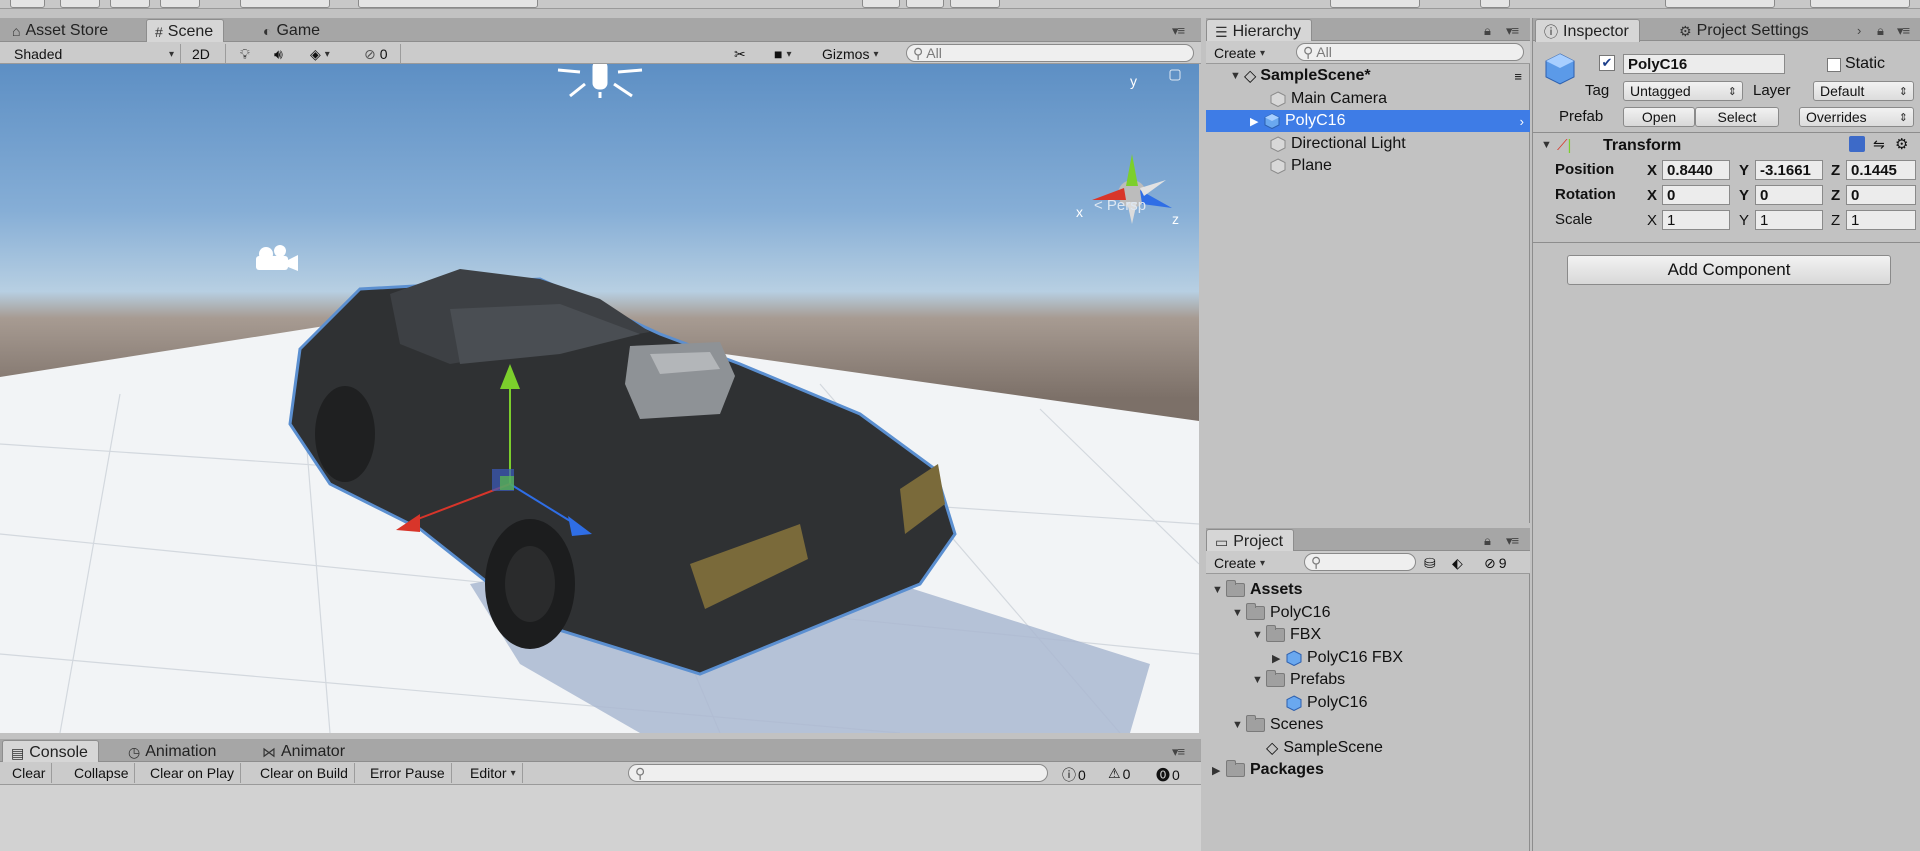 This screenshot has width=1920, height=851. What do you see at coordinates (850, 54) in the screenshot?
I see `gizmos-dropdown: Gizmos` at bounding box center [850, 54].